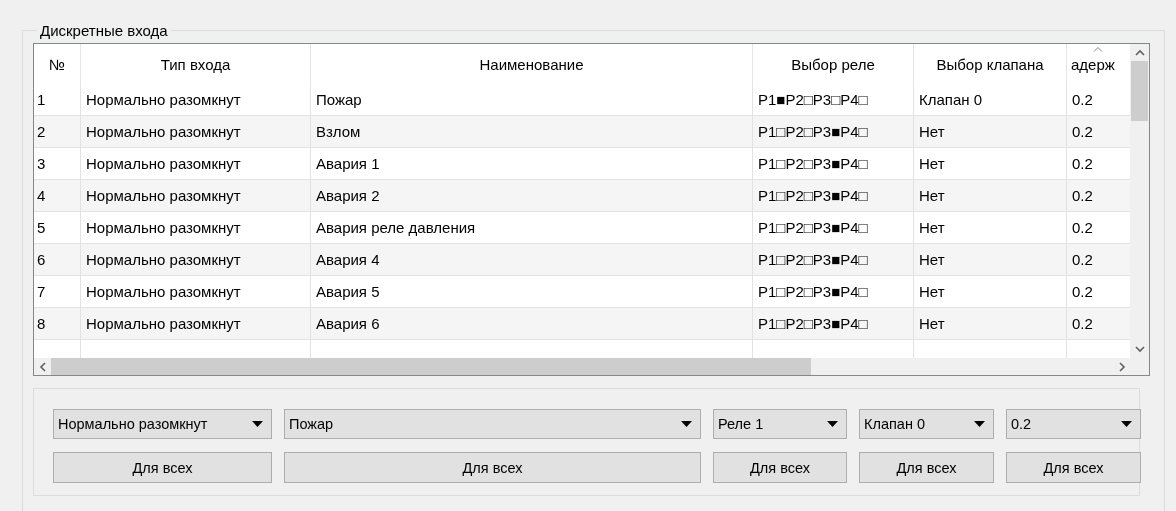 The height and width of the screenshot is (511, 1176). What do you see at coordinates (990, 64) in the screenshot?
I see `column-header: Выбор клапана` at bounding box center [990, 64].